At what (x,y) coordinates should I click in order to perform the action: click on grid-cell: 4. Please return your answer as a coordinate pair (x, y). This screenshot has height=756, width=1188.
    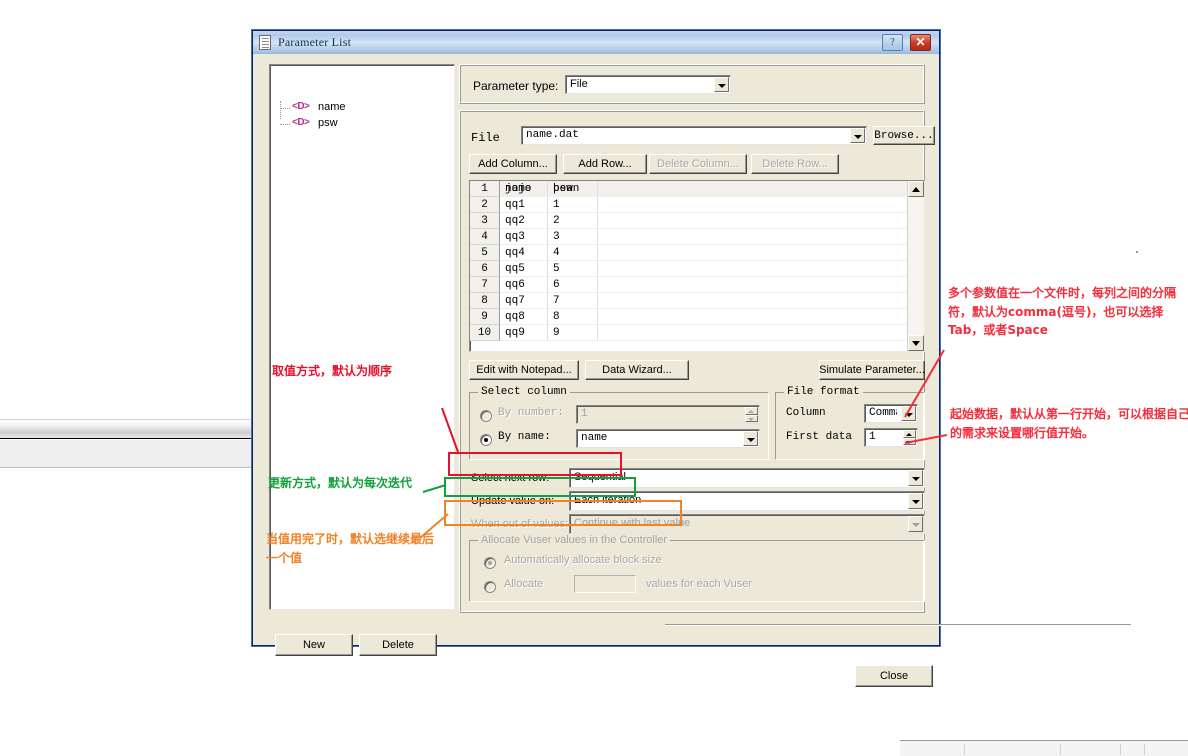
    Looking at the image, I should click on (573, 253).